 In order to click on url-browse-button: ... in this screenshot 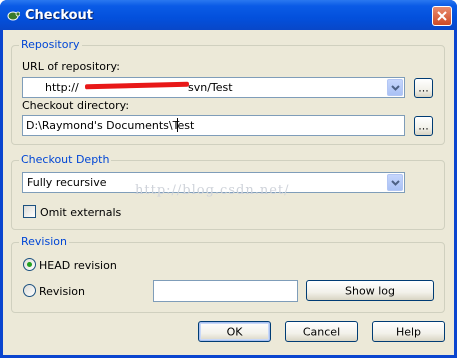, I will do `click(423, 88)`.